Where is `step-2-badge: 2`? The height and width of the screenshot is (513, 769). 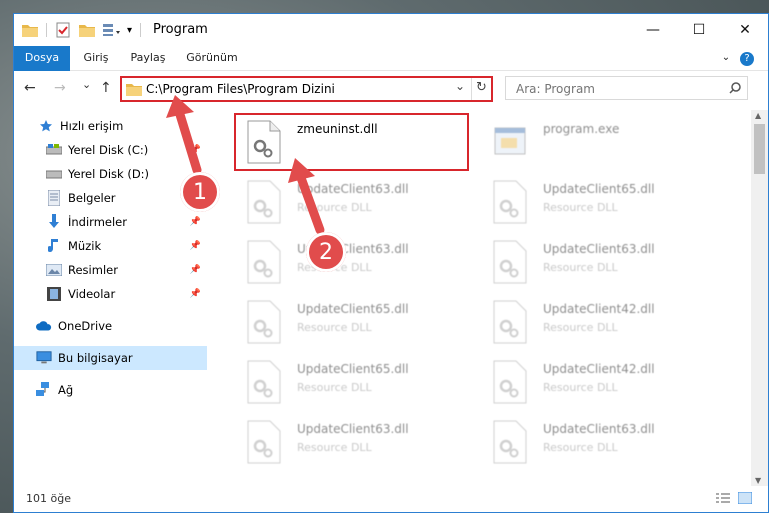
step-2-badge: 2 is located at coordinates (326, 252).